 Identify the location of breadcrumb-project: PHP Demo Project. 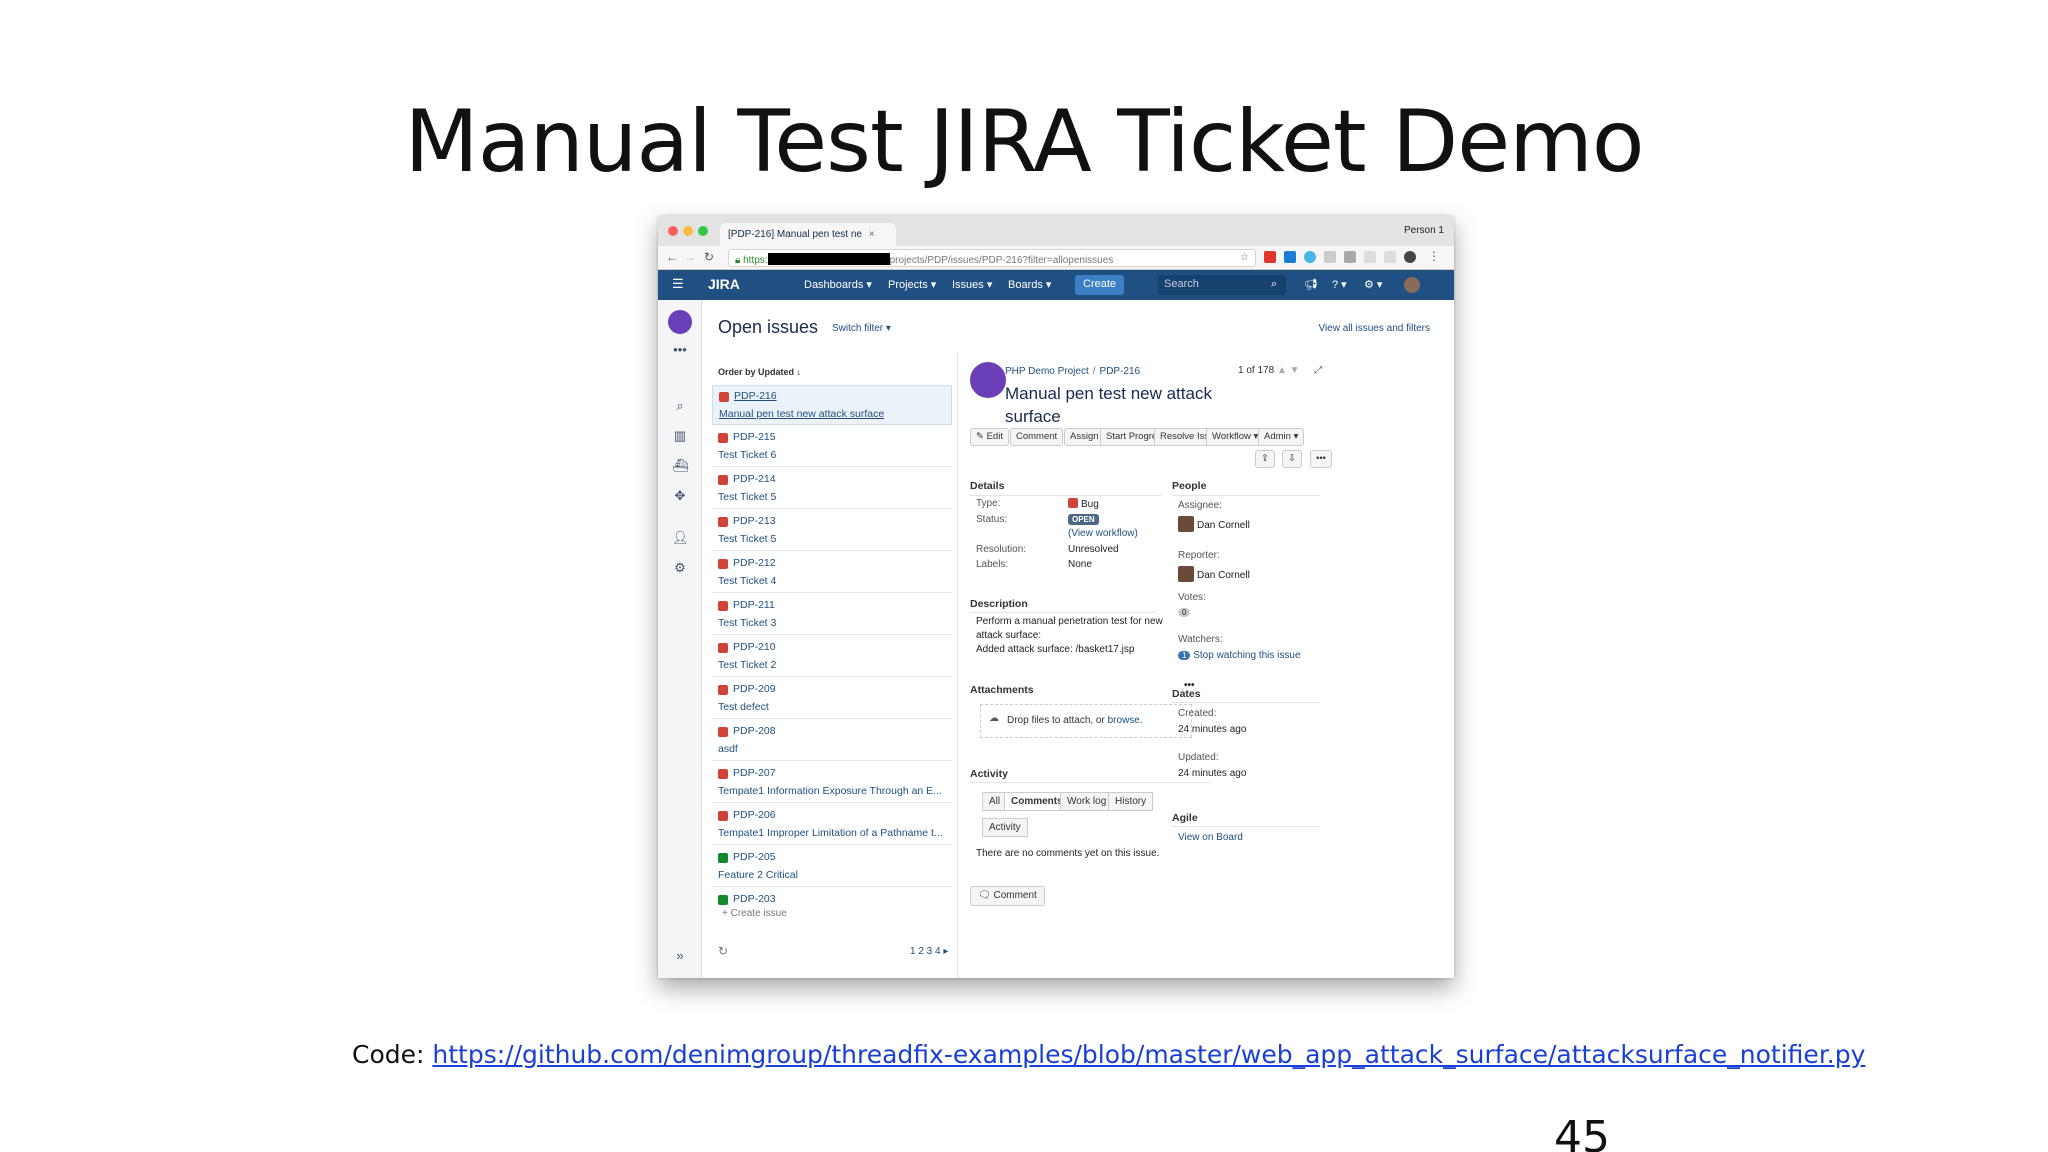
(1047, 371).